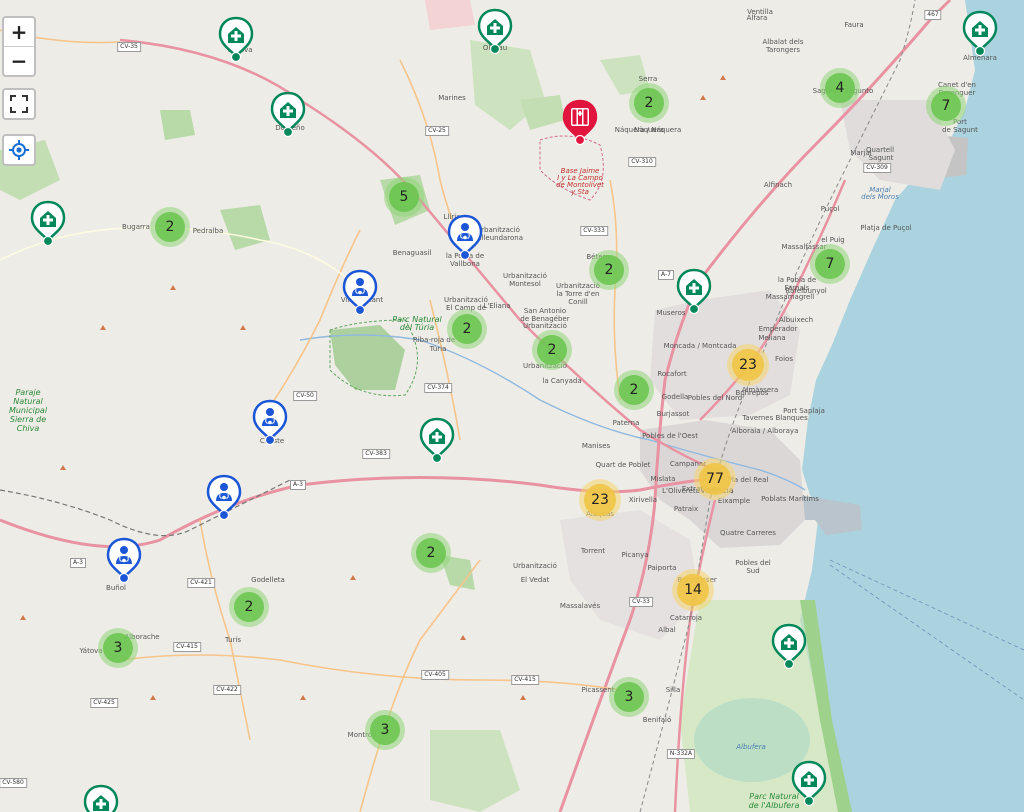 The width and height of the screenshot is (1024, 812). I want to click on cluster-count: 7, so click(946, 106).